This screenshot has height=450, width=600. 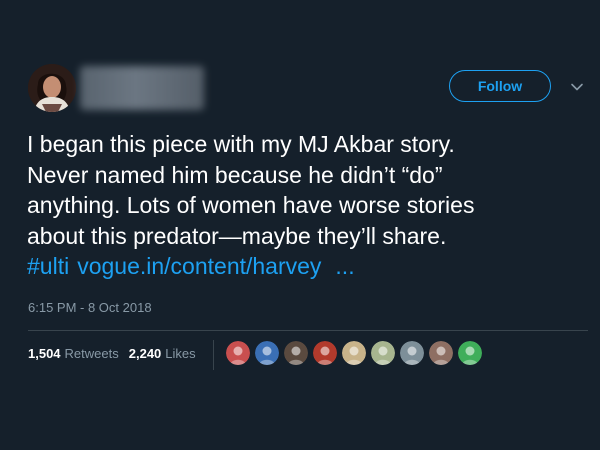 What do you see at coordinates (577, 87) in the screenshot?
I see `more-options-chevron-icon` at bounding box center [577, 87].